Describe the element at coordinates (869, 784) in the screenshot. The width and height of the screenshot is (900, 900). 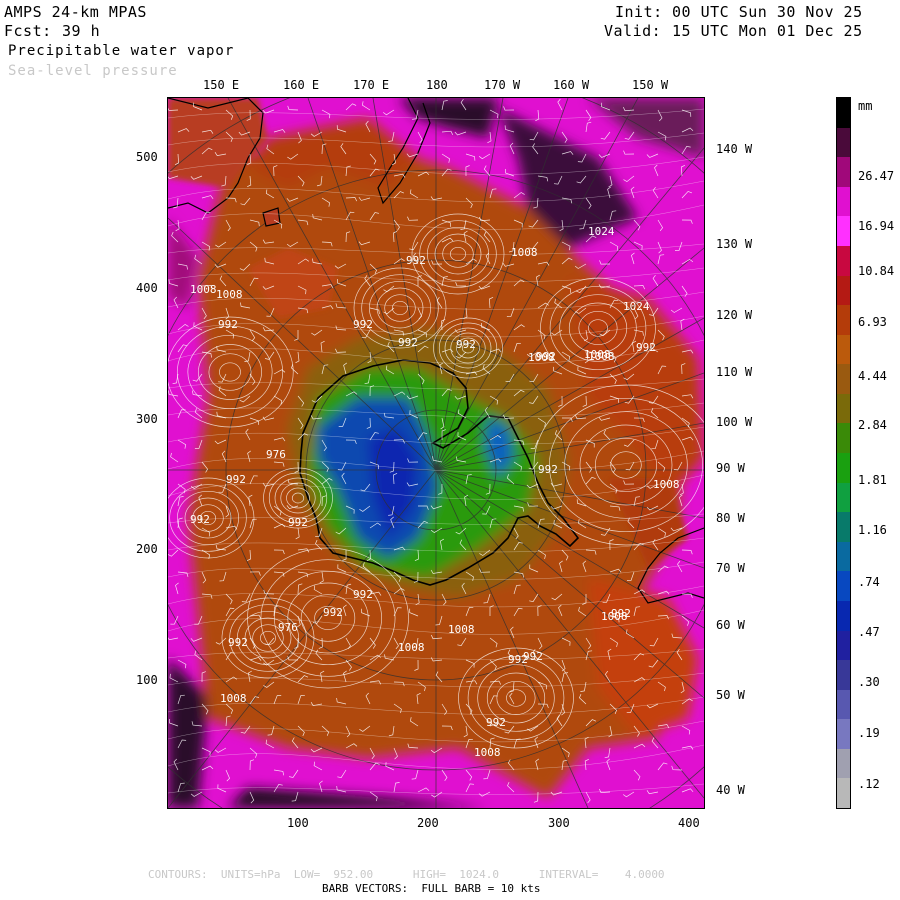
I see `colorbar-label: .12` at that location.